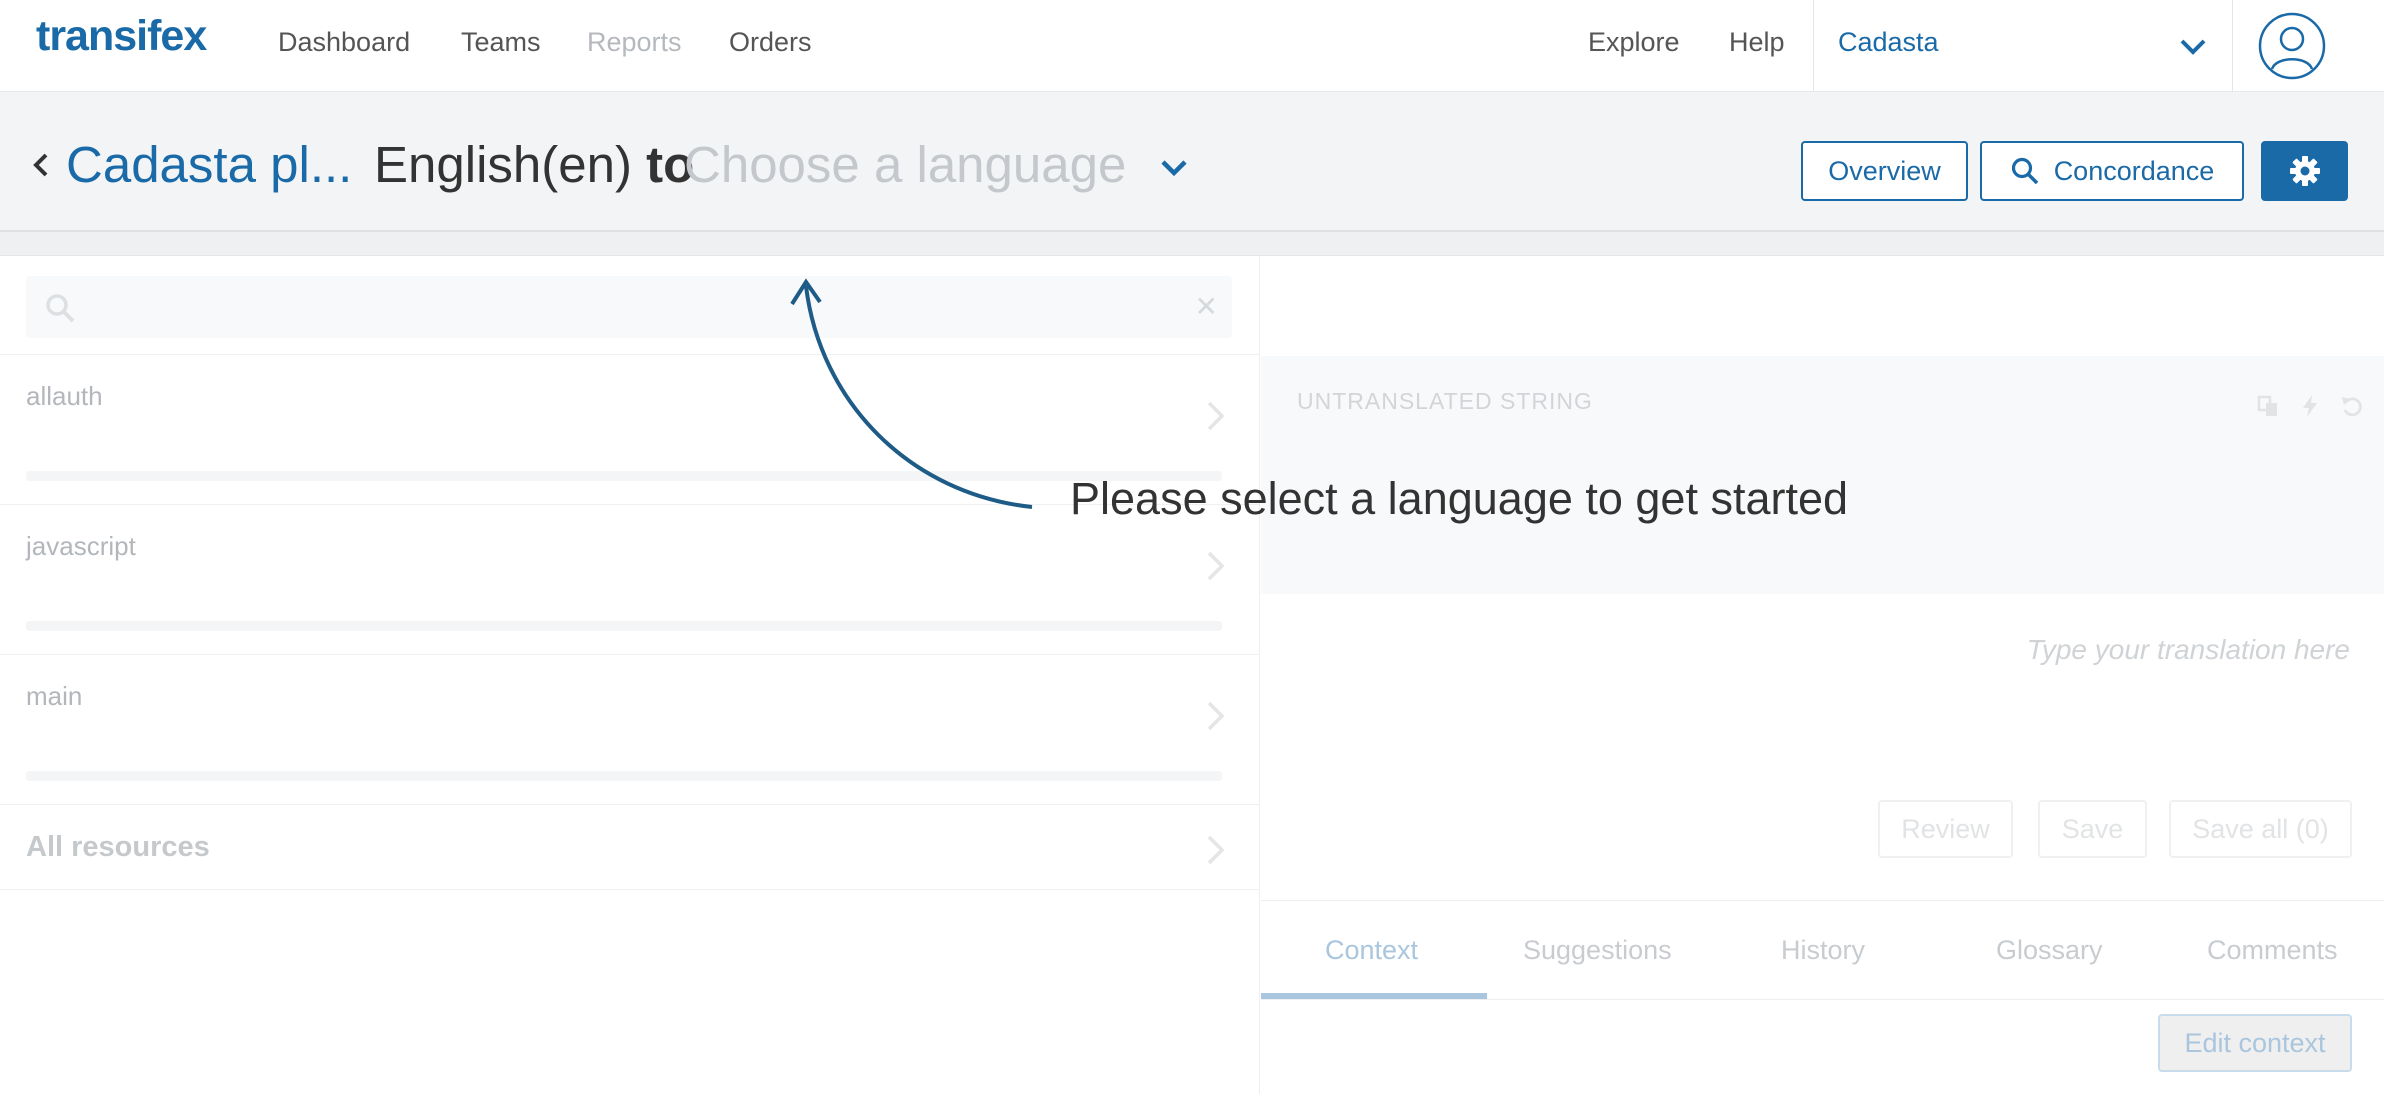 The image size is (2384, 1094). Describe the element at coordinates (634, 42) in the screenshot. I see `nav-reports: Reports` at that location.